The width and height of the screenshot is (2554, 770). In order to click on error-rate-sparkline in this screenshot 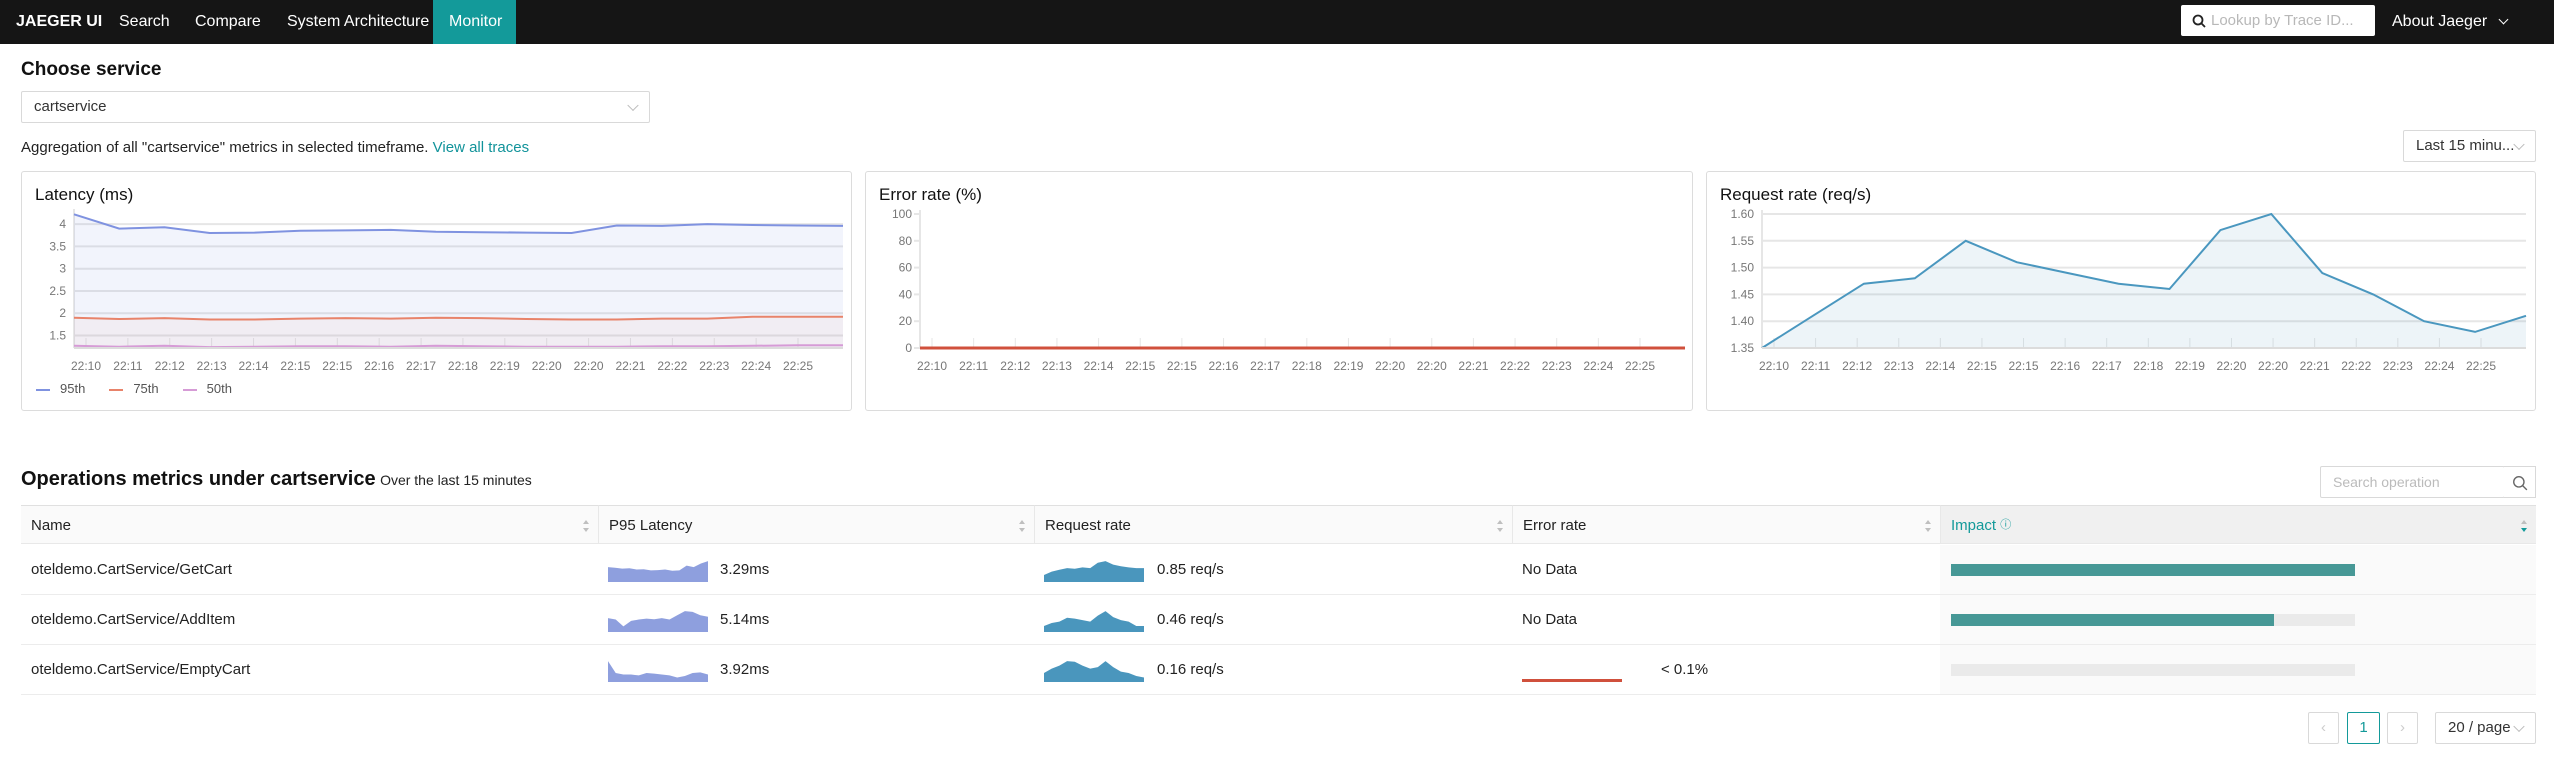, I will do `click(1572, 670)`.